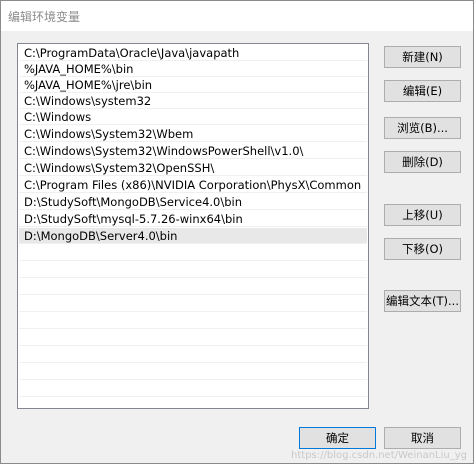 This screenshot has height=464, width=474. I want to click on list-item: C:\Windows\system32, so click(193, 101).